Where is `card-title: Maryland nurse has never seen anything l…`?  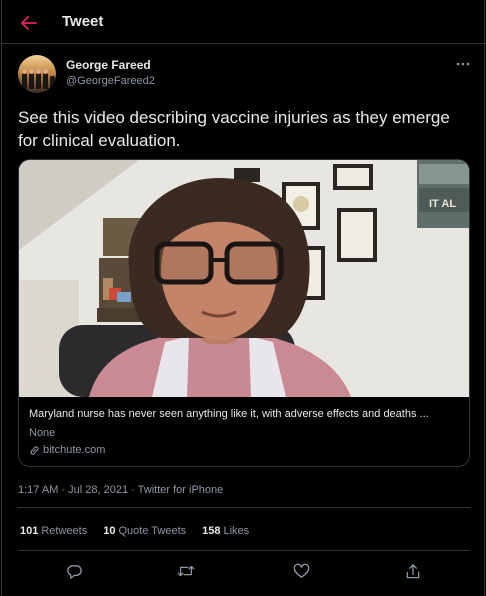
card-title: Maryland nurse has never seen anything l… is located at coordinates (245, 414).